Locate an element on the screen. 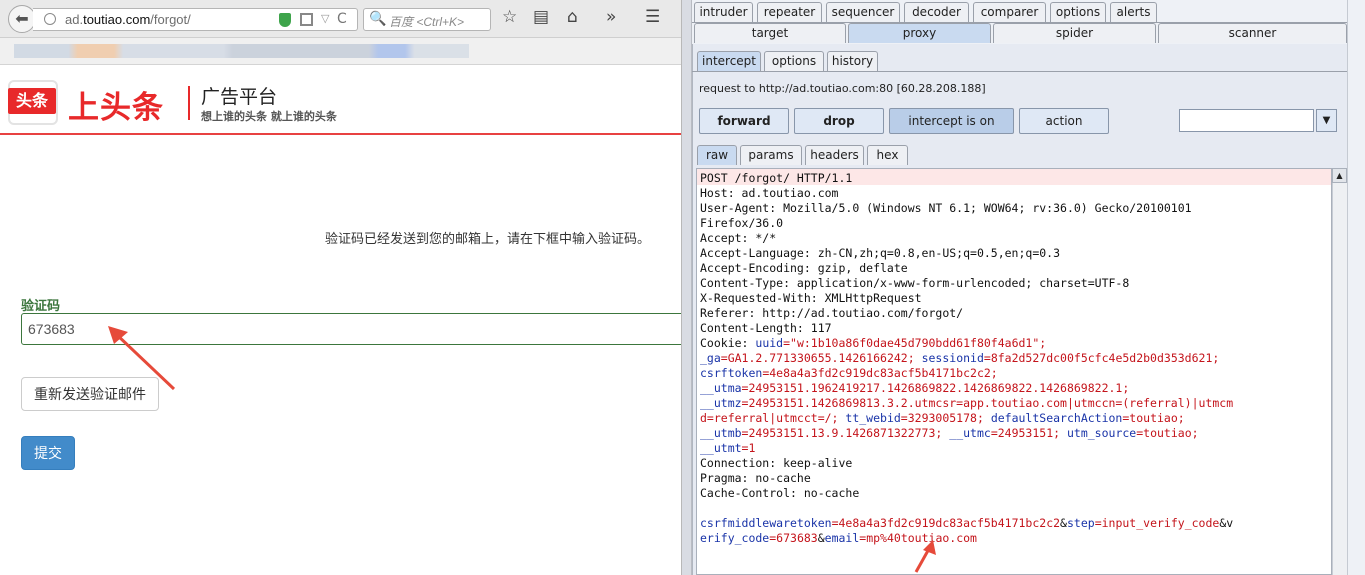  tab-view-3: hex is located at coordinates (887, 155).